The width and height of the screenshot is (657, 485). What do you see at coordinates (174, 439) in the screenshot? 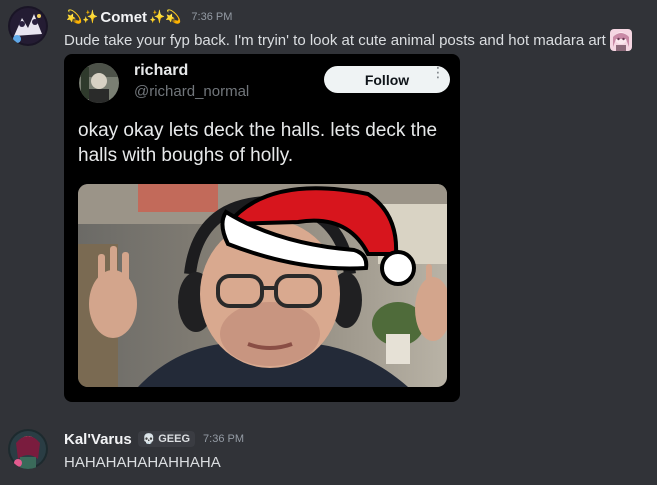
I see `badge-label: GEEG` at bounding box center [174, 439].